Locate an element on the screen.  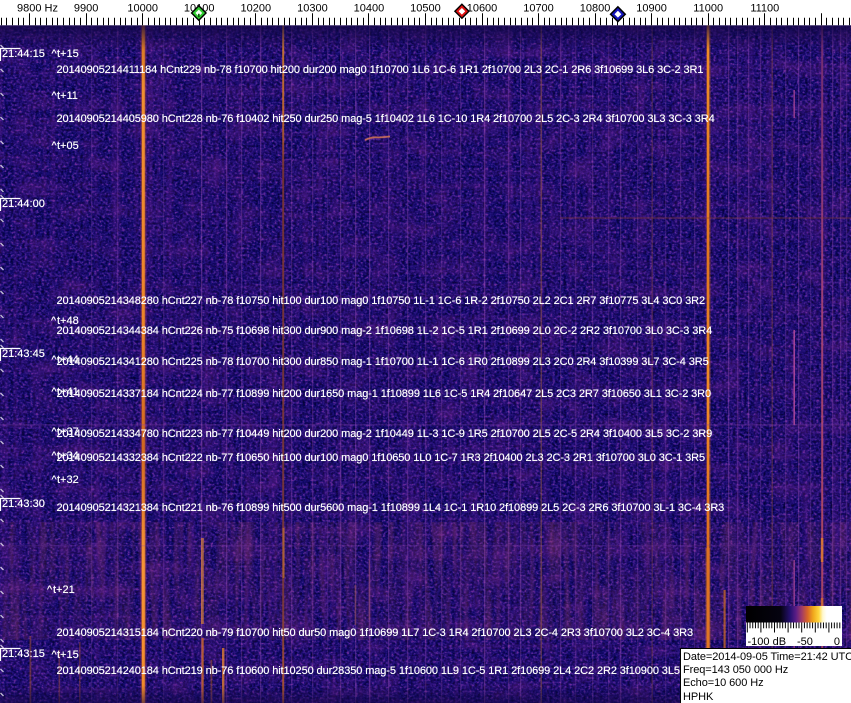
svg-text: 10300 is located at coordinates (312, 9).